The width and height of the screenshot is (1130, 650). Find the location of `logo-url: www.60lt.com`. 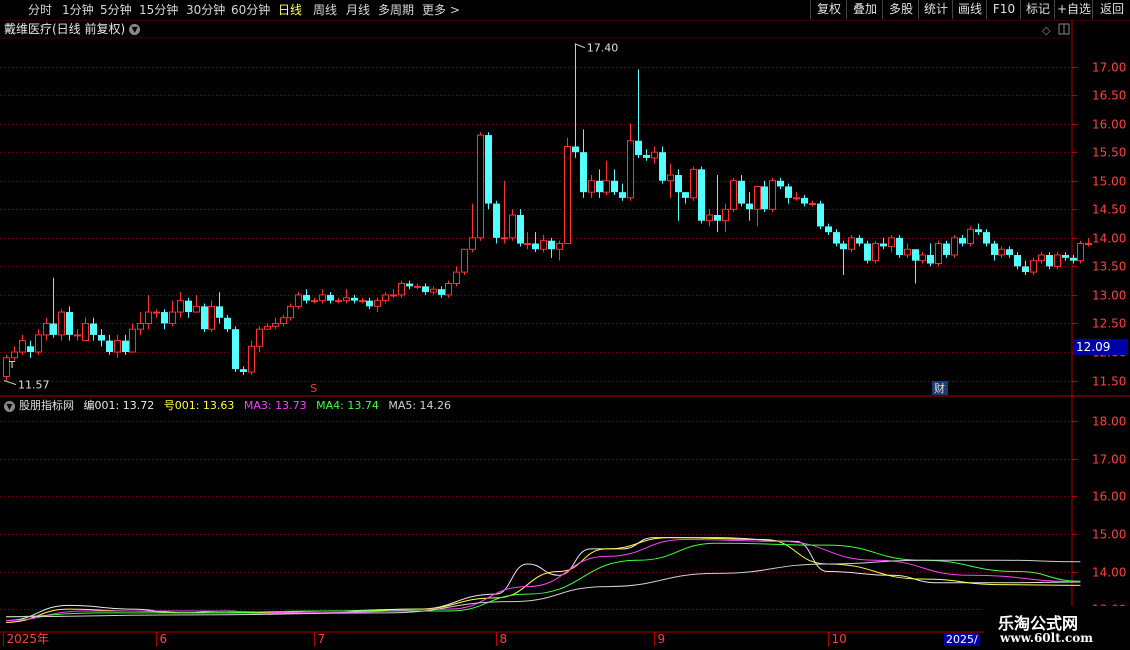

logo-url: www.60lt.com is located at coordinates (1046, 638).